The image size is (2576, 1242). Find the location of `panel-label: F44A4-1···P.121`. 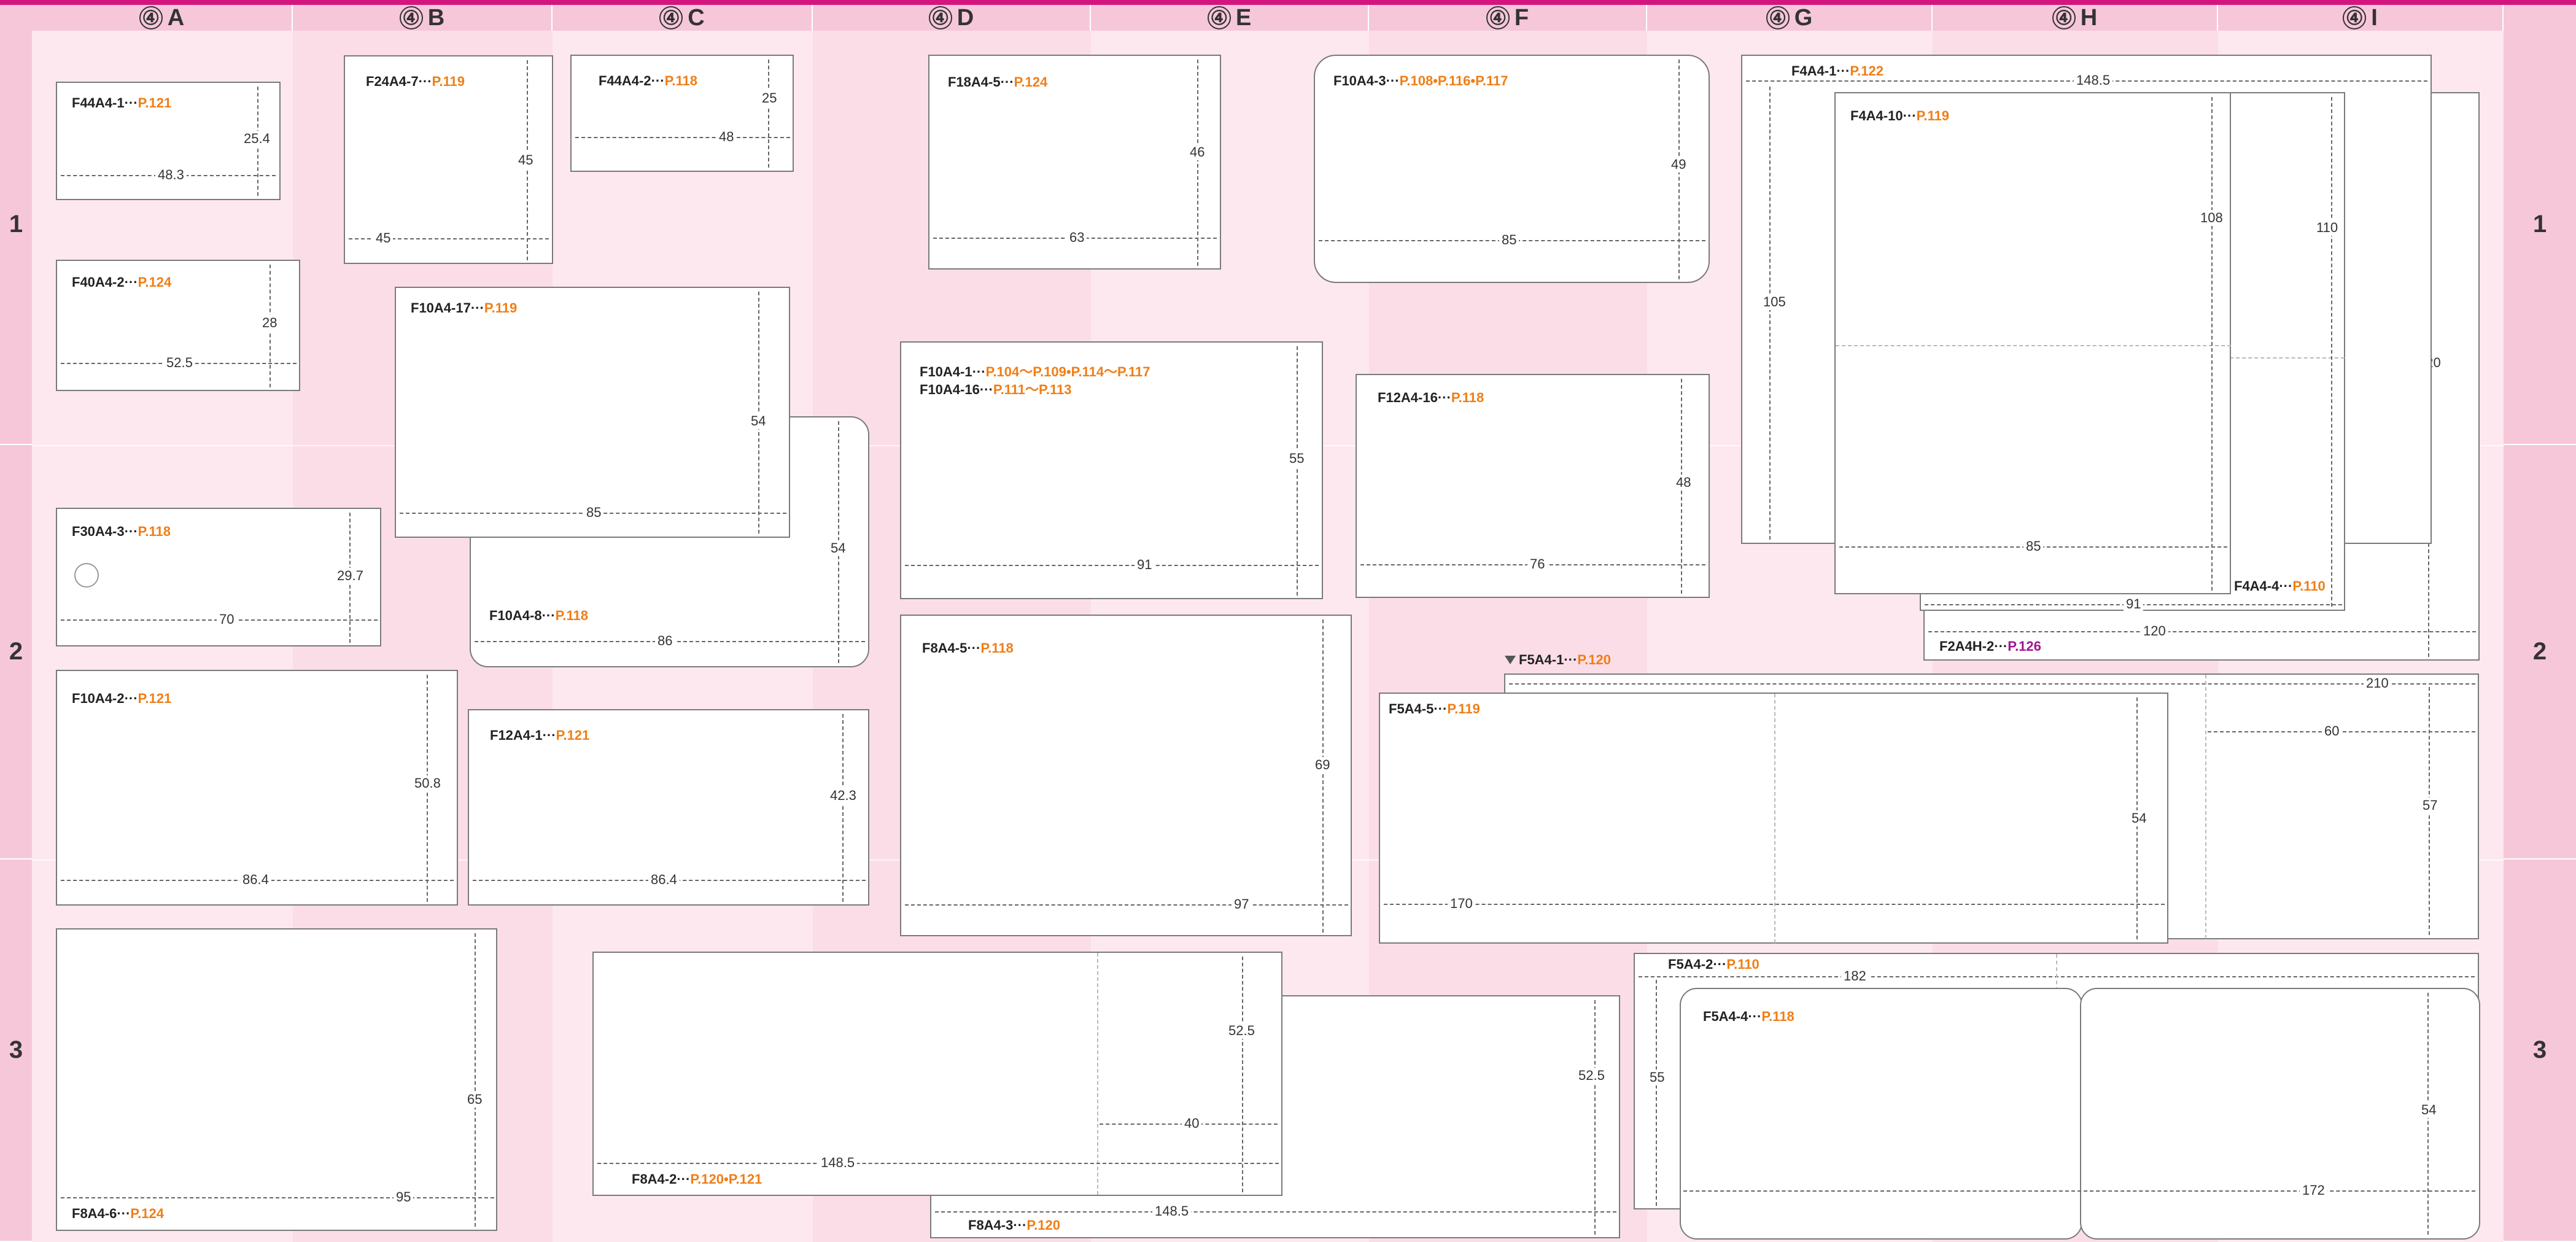

panel-label: F44A4-1···P.121 is located at coordinates (122, 103).